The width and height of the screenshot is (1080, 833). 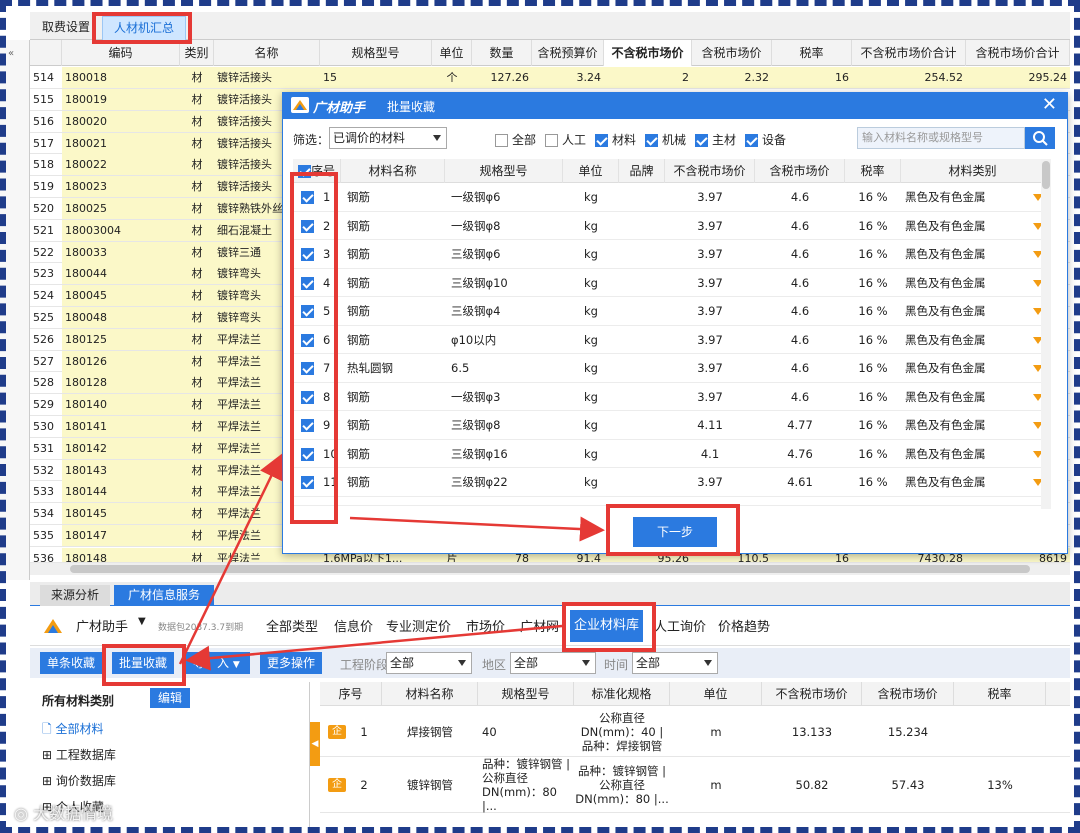 What do you see at coordinates (391, 562) in the screenshot?
I see `annotation-arrows` at bounding box center [391, 562].